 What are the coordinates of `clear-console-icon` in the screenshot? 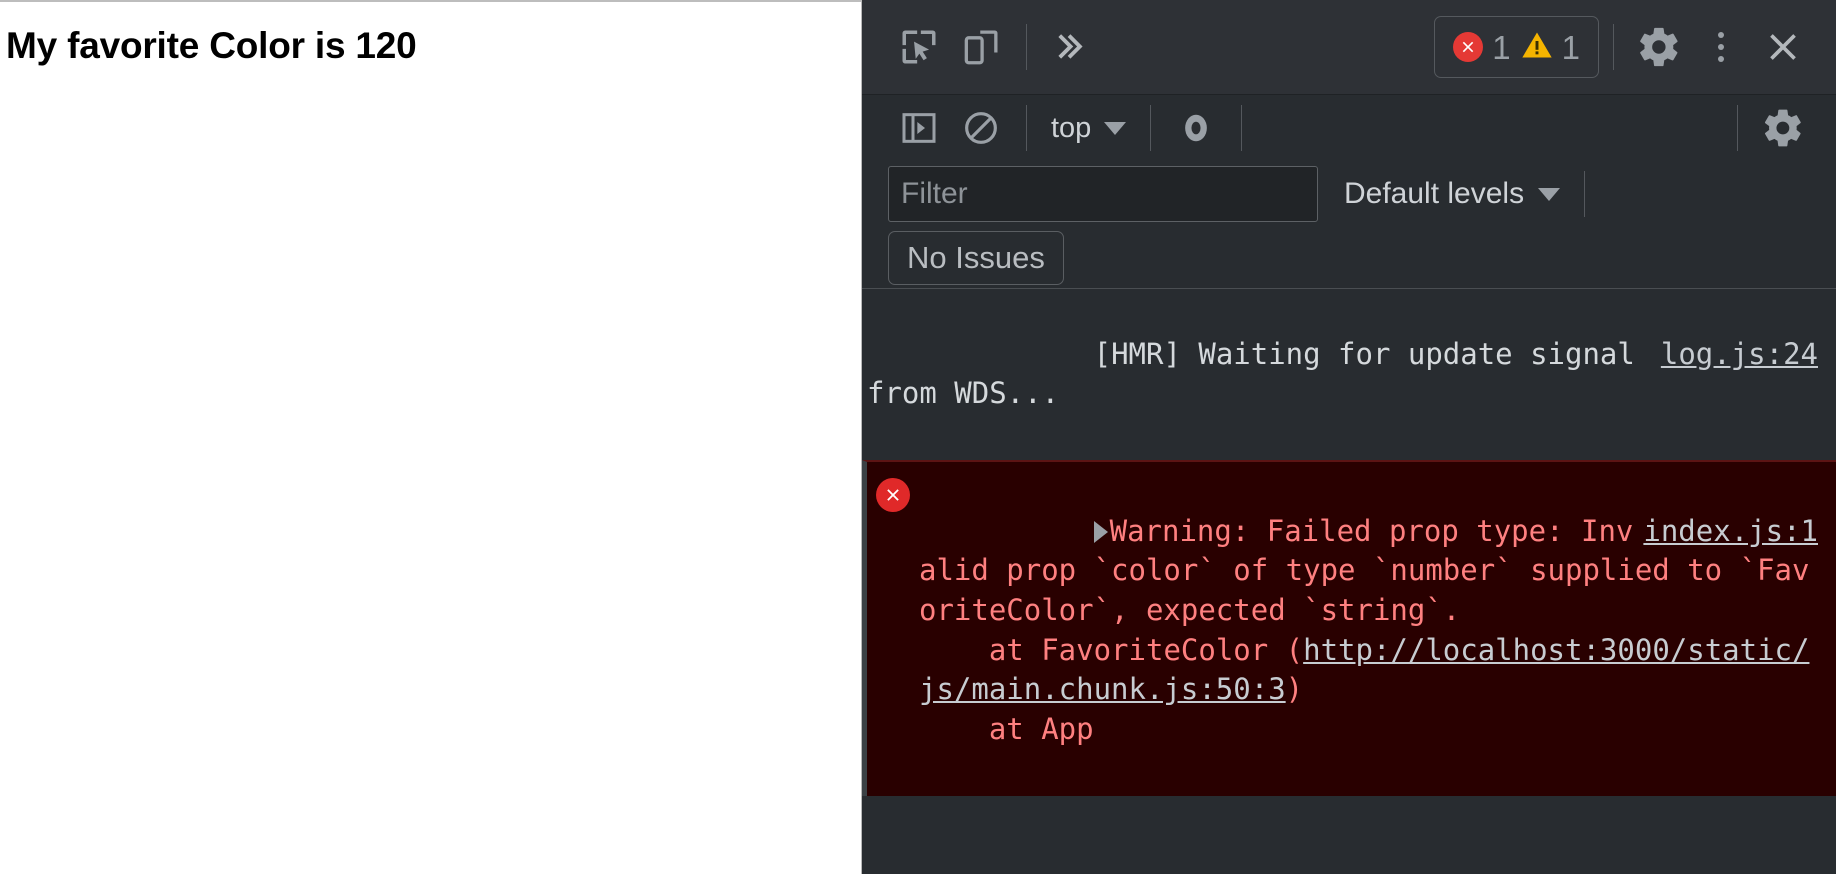 It's located at (981, 128).